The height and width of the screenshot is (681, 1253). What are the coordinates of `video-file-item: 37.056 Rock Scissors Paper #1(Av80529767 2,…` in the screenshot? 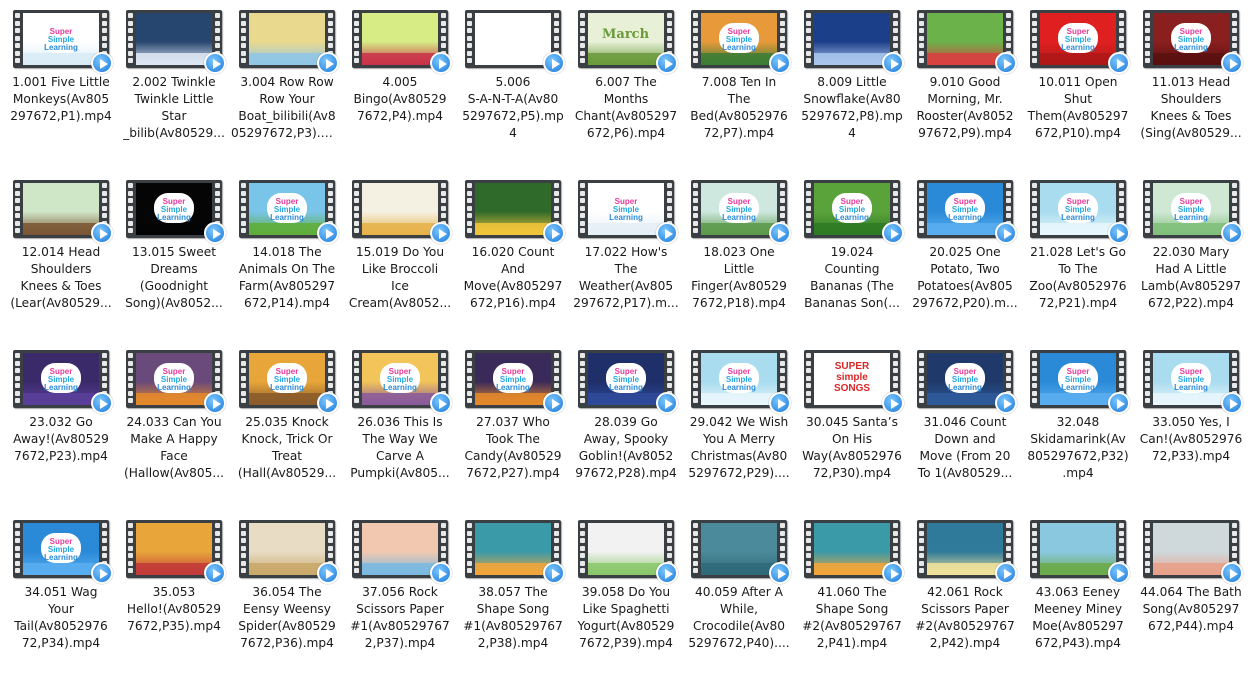 It's located at (400, 597).